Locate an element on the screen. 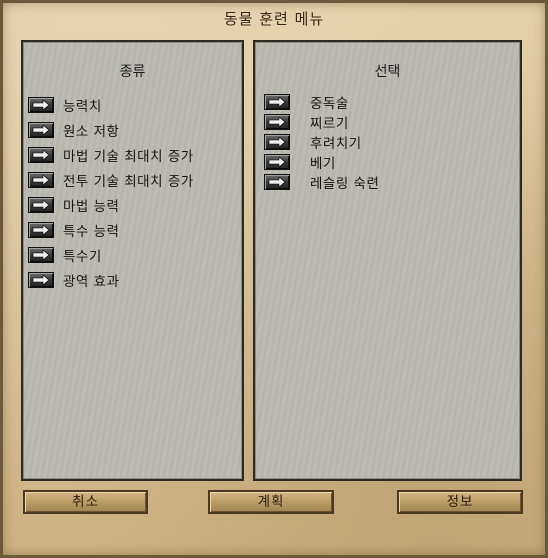 This screenshot has width=548, height=558. selection-item: 베기 is located at coordinates (321, 162).